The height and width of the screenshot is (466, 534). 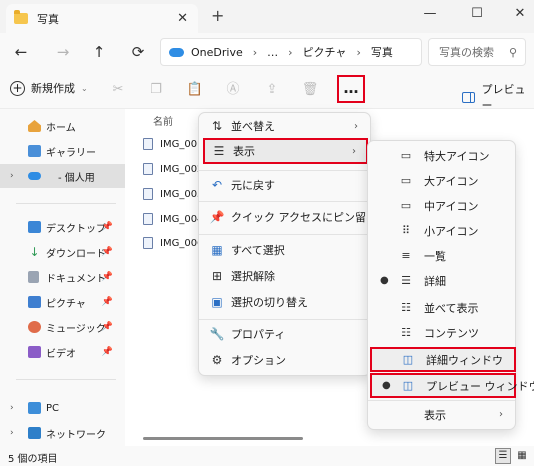 I want to click on sidebar-item-downloads: ↓ ダウンロード 📌, so click(x=62, y=252).